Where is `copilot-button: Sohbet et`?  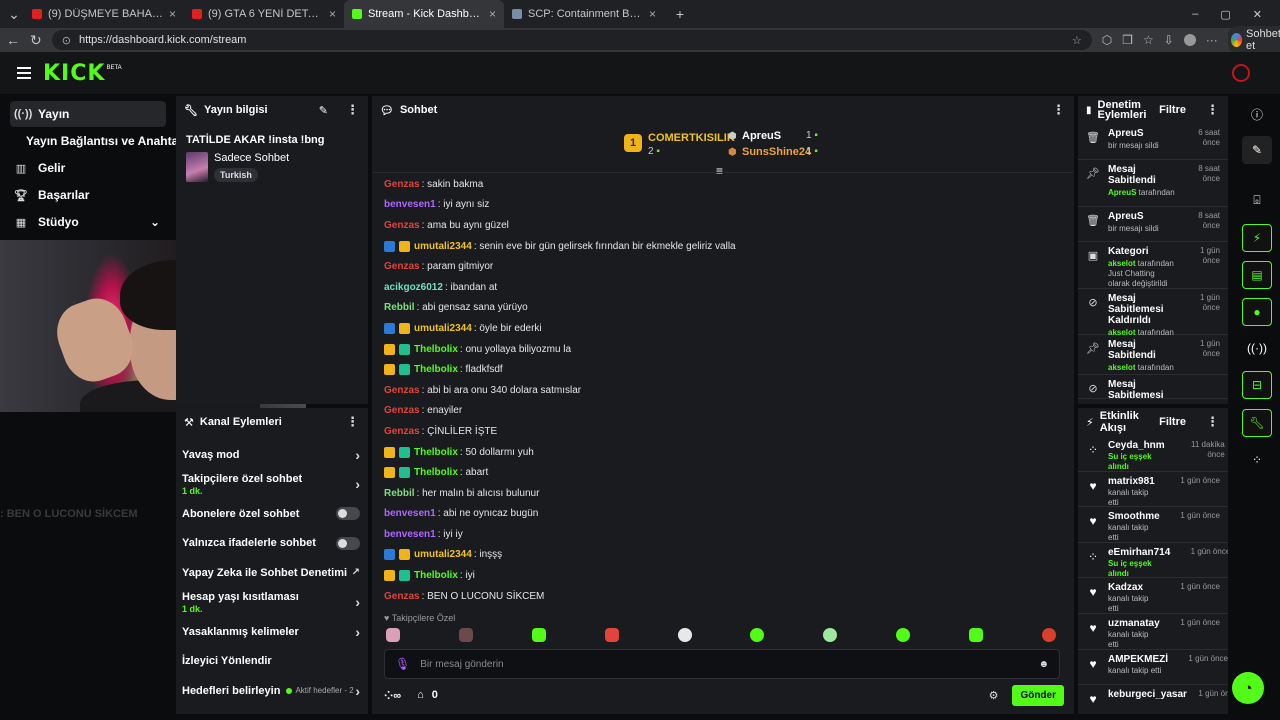 copilot-button: Sohbet et is located at coordinates (1253, 40).